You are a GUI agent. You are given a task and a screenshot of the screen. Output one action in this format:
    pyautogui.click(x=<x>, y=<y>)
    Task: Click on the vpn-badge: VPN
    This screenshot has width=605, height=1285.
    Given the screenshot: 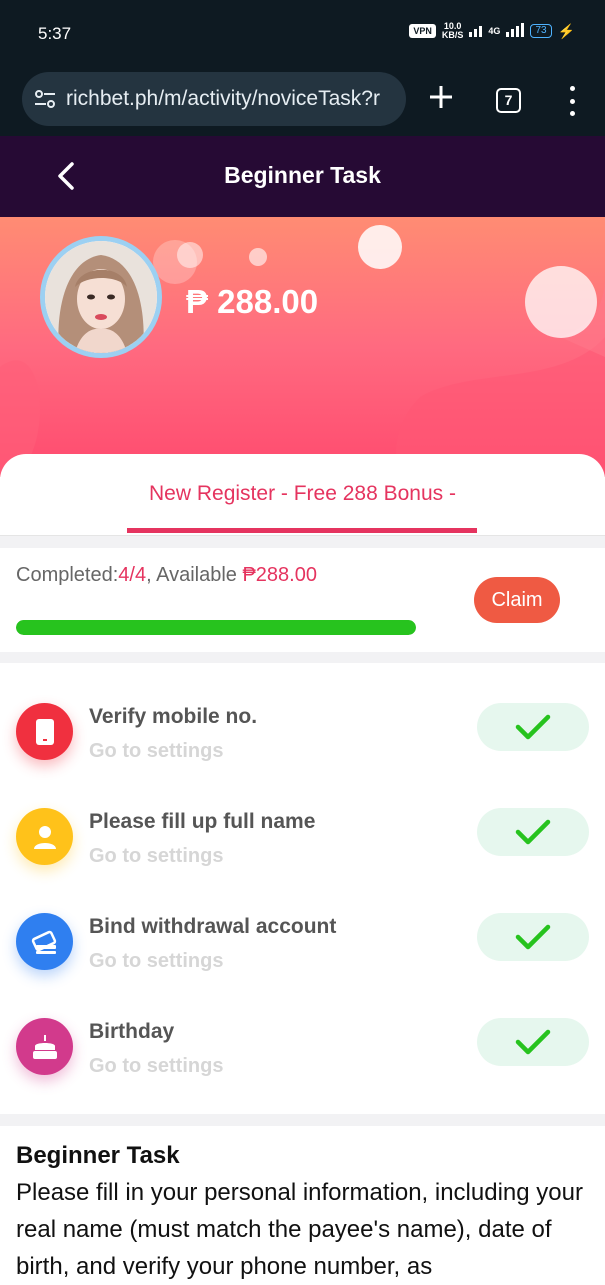 What is the action you would take?
    pyautogui.click(x=422, y=31)
    